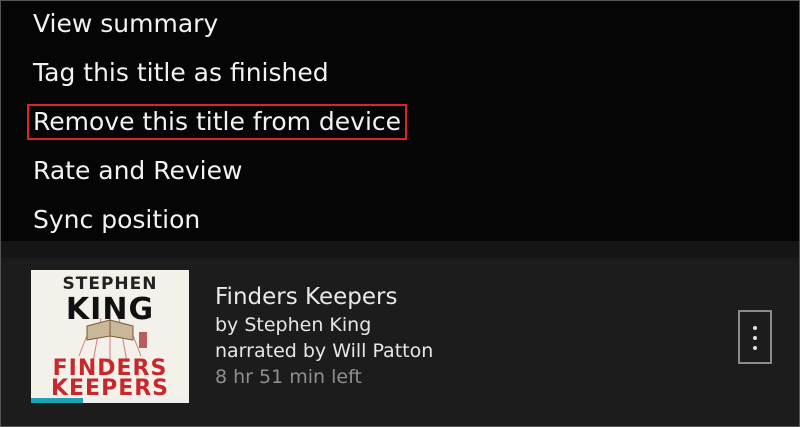  I want to click on menu-divider, so click(400, 249).